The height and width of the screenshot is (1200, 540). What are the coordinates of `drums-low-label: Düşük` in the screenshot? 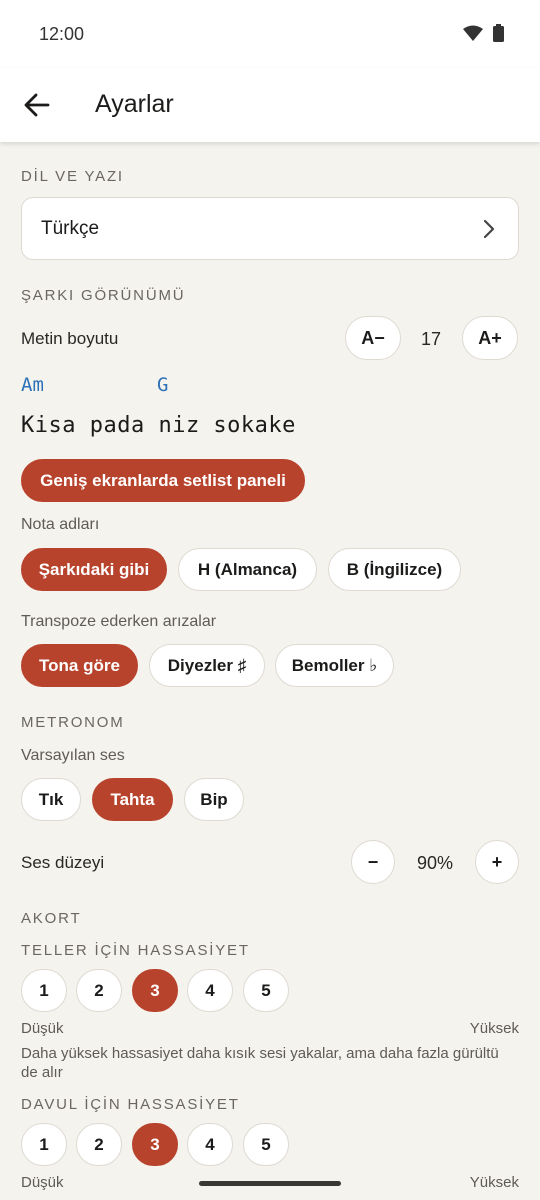 It's located at (42, 1182).